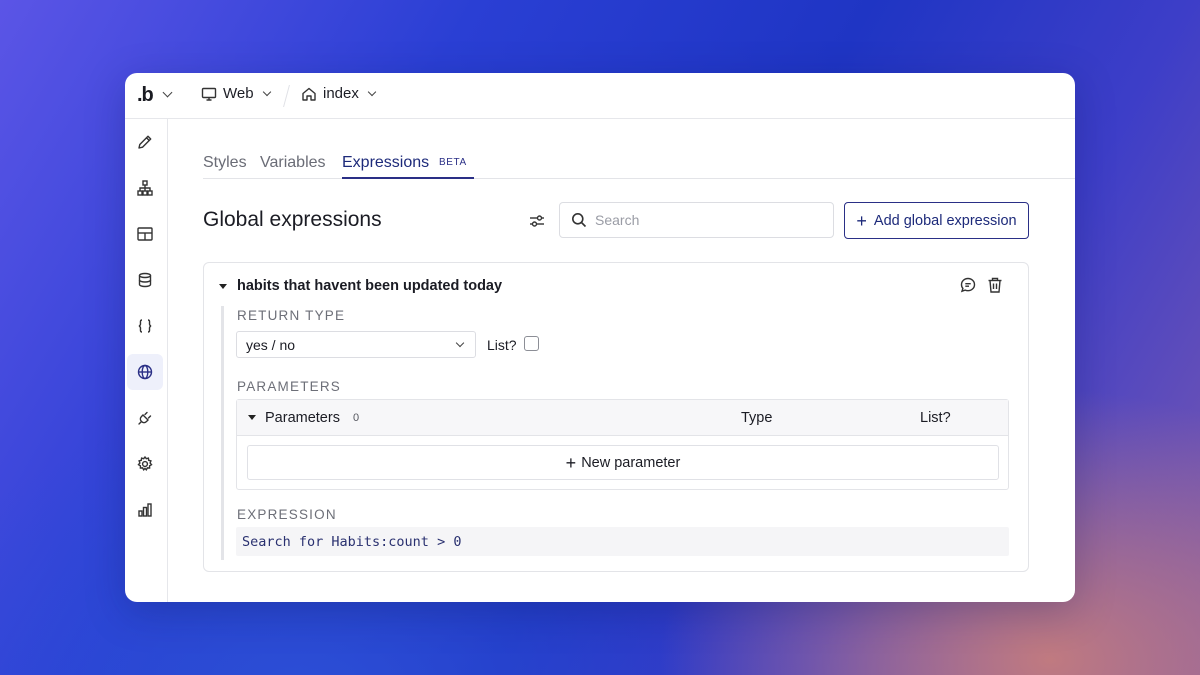 Image resolution: width=1200 pixels, height=675 pixels. What do you see at coordinates (289, 386) in the screenshot?
I see `parameters-label: PARAMETERS` at bounding box center [289, 386].